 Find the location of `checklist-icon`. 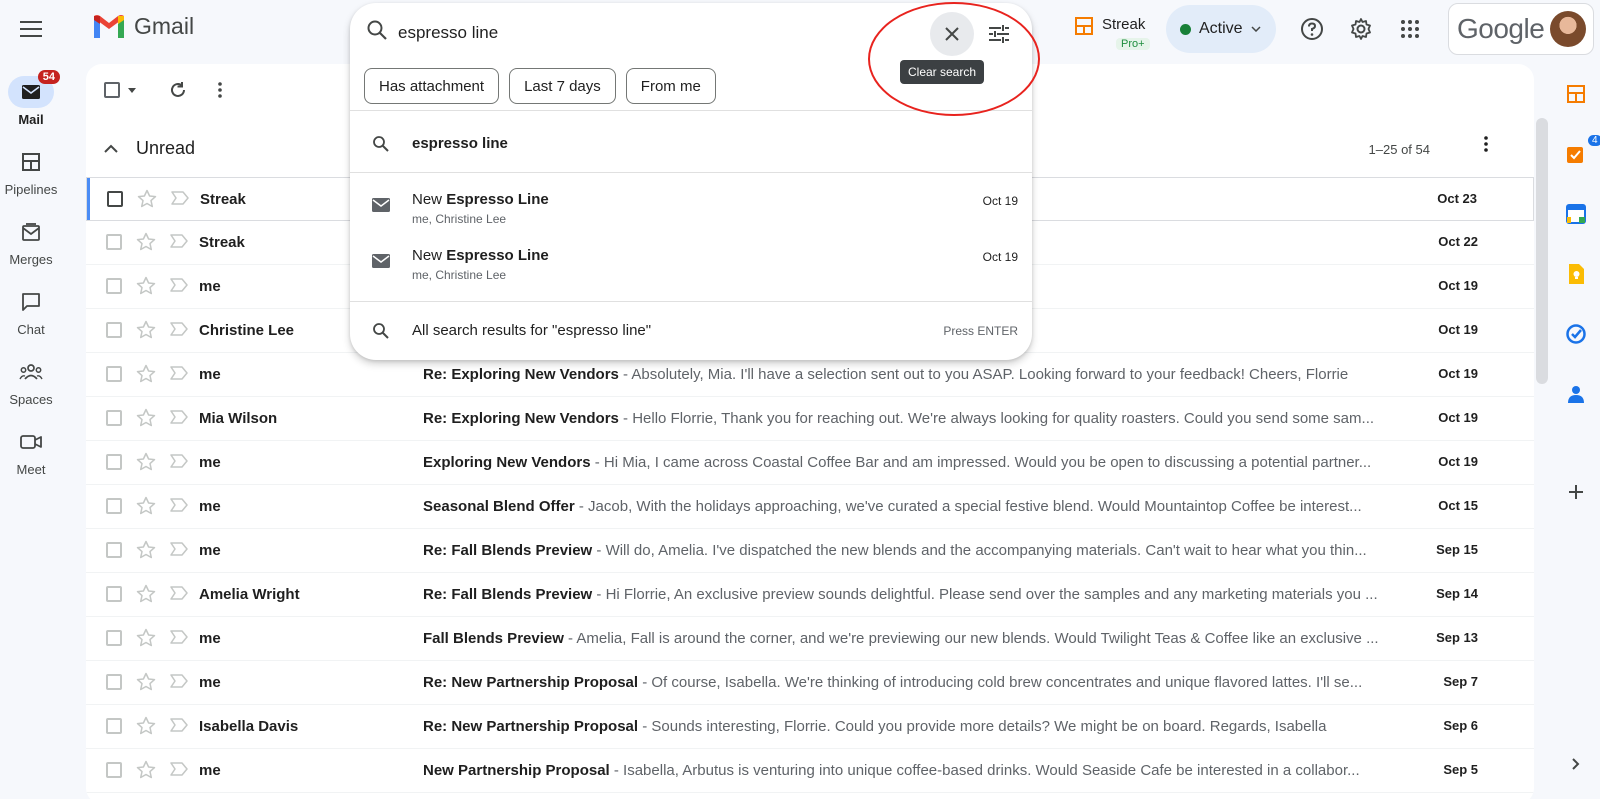

checklist-icon is located at coordinates (1575, 155).